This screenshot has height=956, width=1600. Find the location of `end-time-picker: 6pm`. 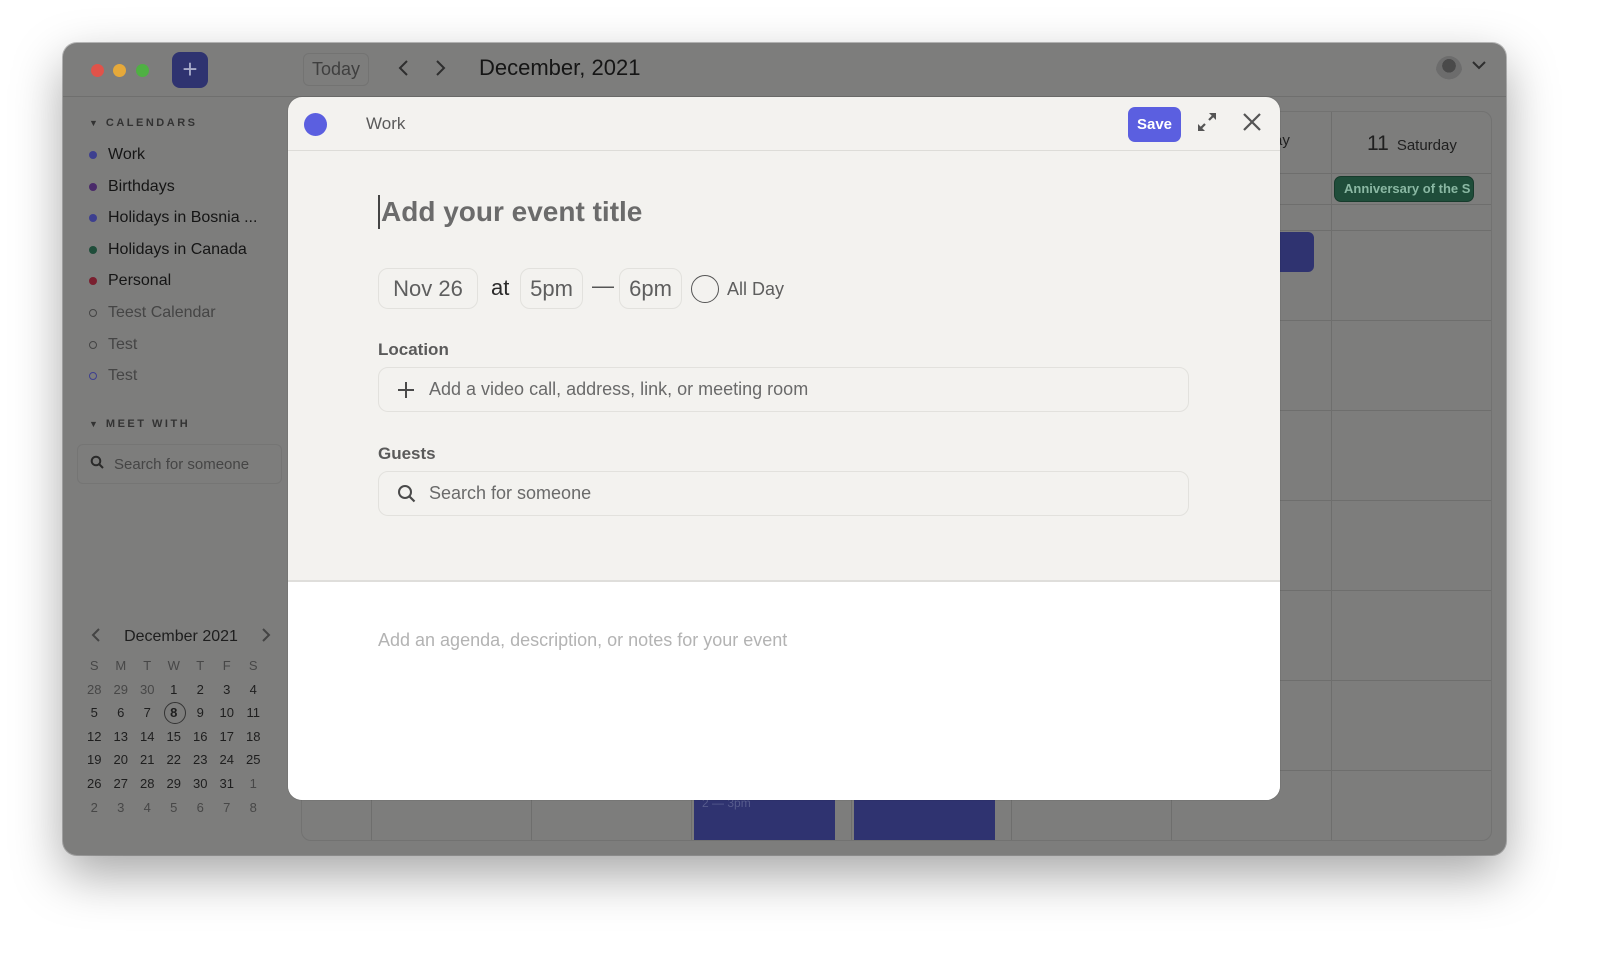

end-time-picker: 6pm is located at coordinates (650, 288).